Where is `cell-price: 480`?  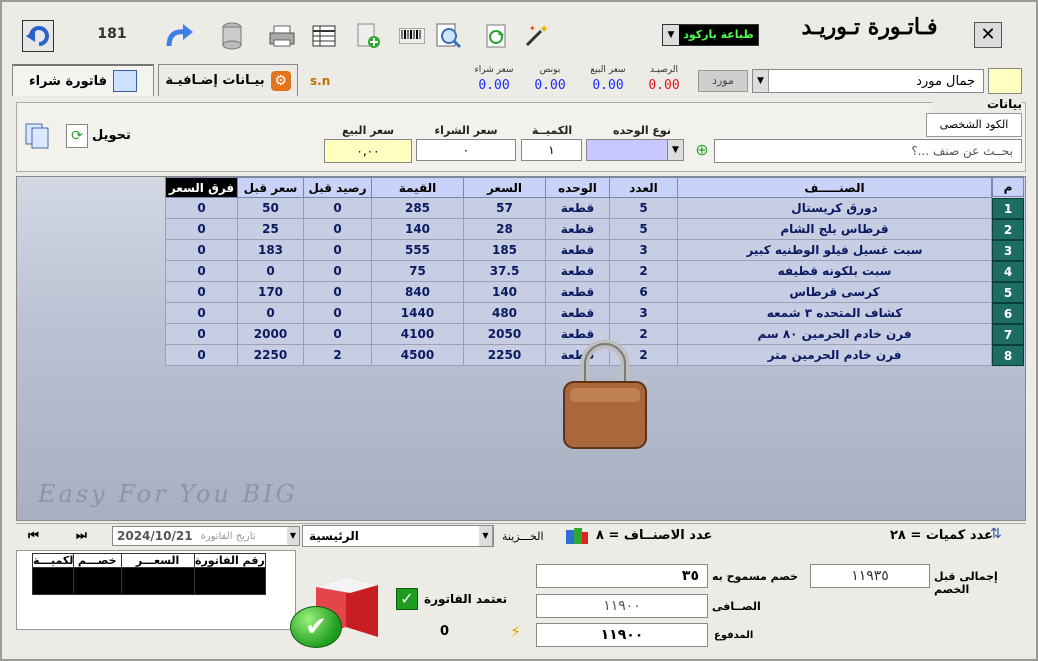 cell-price: 480 is located at coordinates (504, 313).